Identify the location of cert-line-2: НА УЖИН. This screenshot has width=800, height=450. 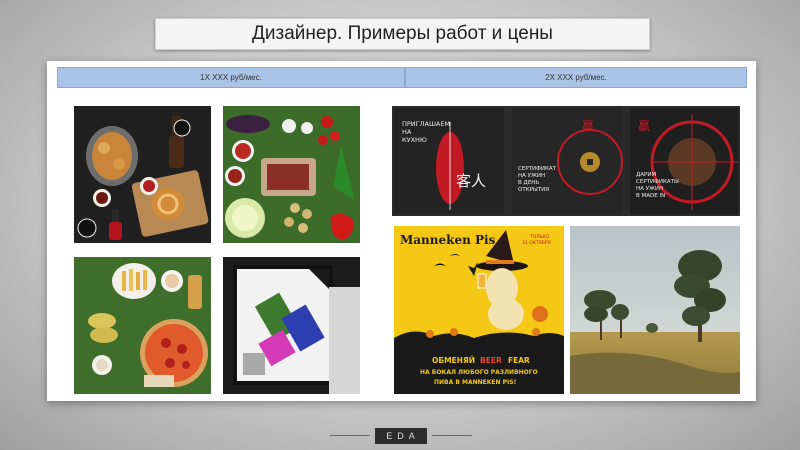
(531, 176).